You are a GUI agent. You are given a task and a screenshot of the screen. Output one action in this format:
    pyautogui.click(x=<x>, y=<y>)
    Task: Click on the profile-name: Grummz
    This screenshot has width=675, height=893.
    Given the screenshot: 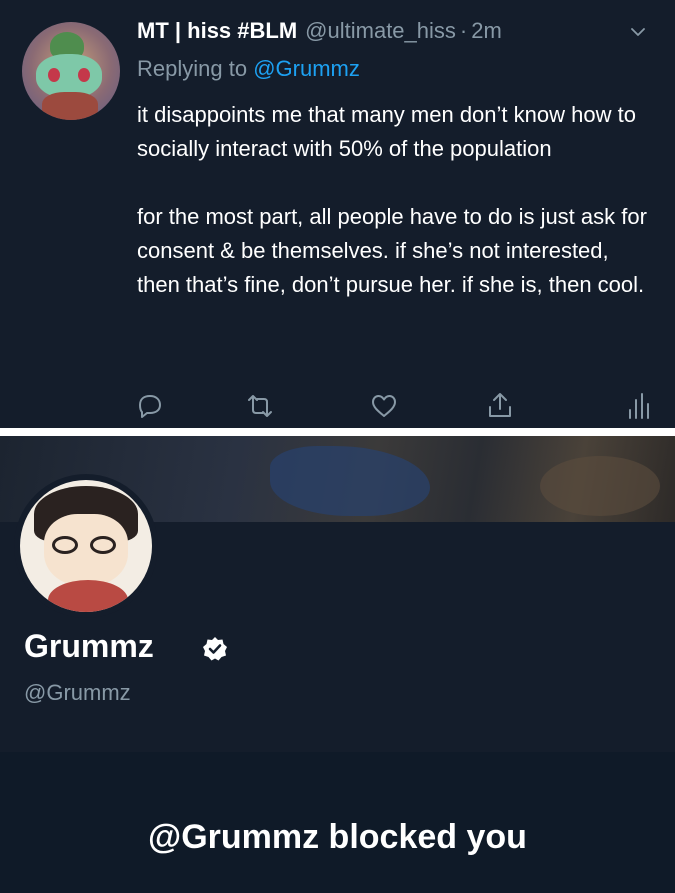 What is the action you would take?
    pyautogui.click(x=89, y=646)
    